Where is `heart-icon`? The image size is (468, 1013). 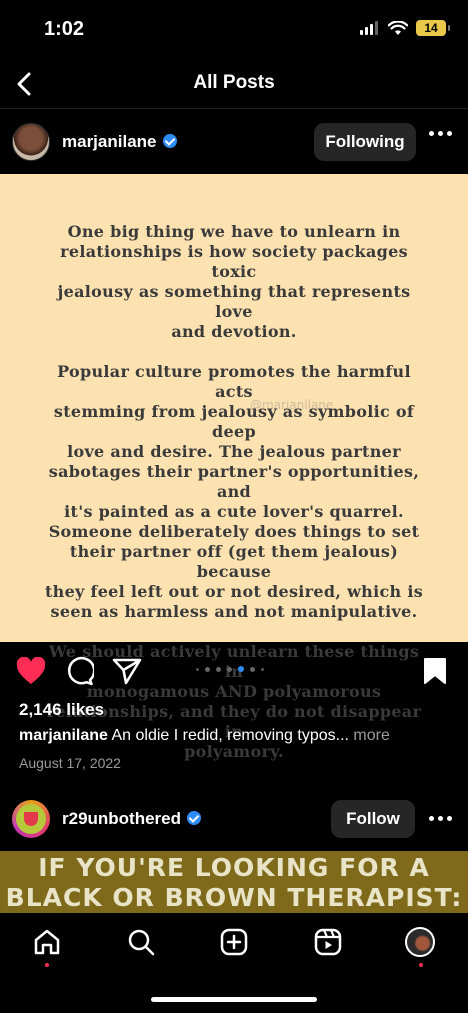 heart-icon is located at coordinates (31, 670).